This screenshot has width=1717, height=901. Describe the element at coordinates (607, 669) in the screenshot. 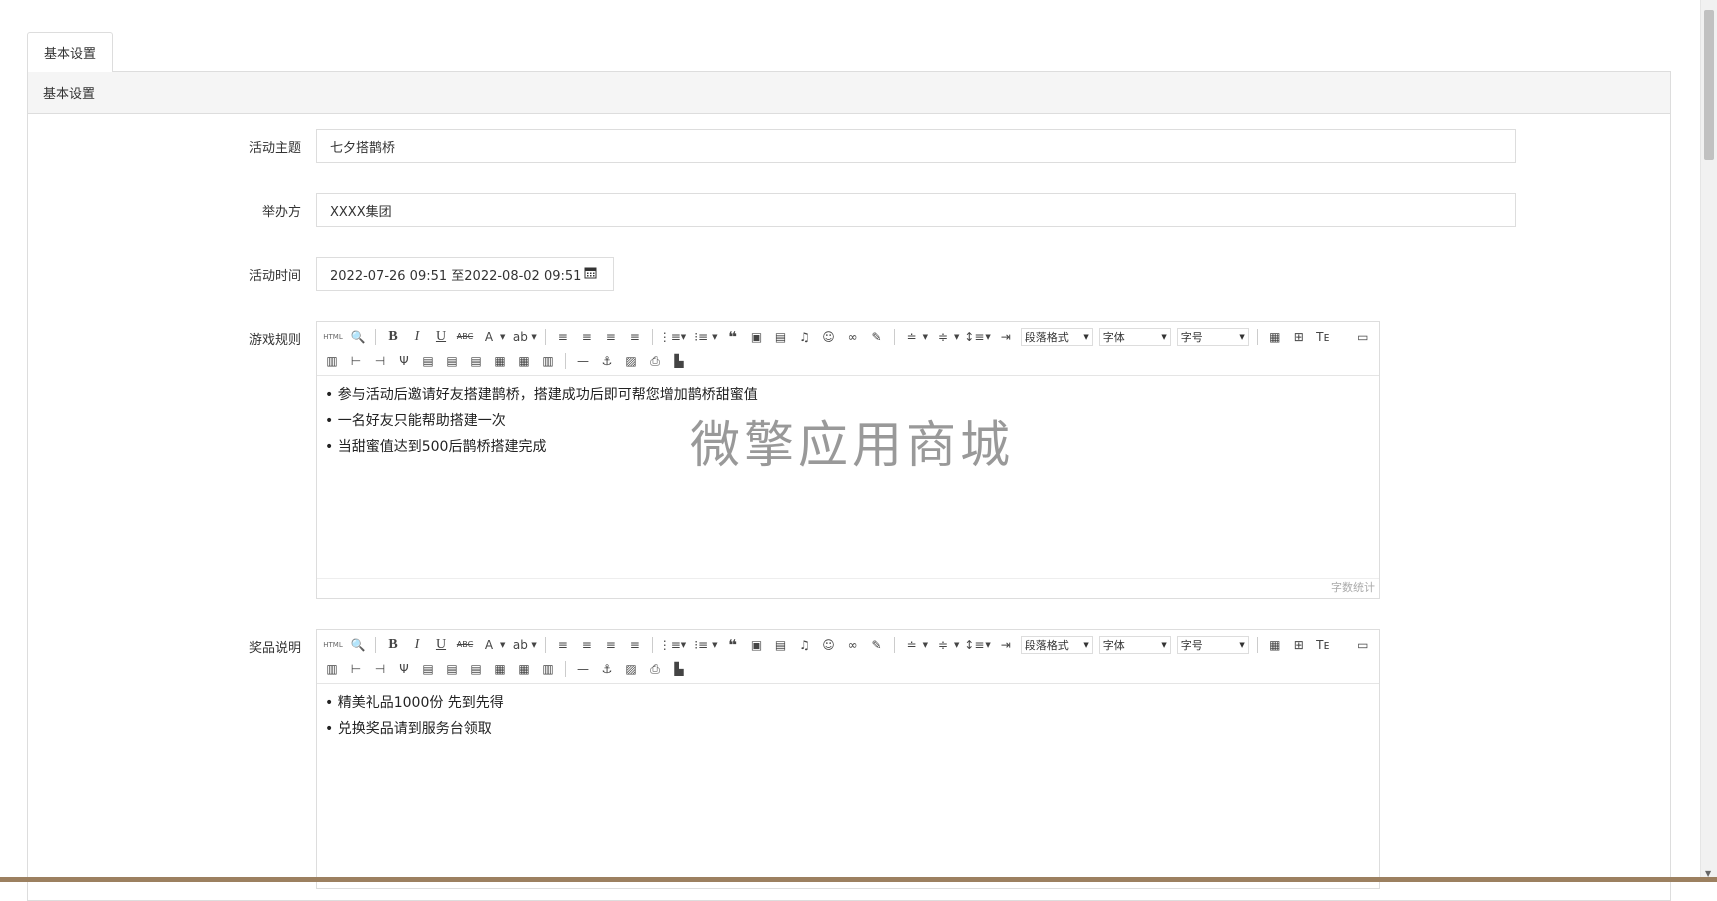

I see `anchor-icon: ⚓` at that location.